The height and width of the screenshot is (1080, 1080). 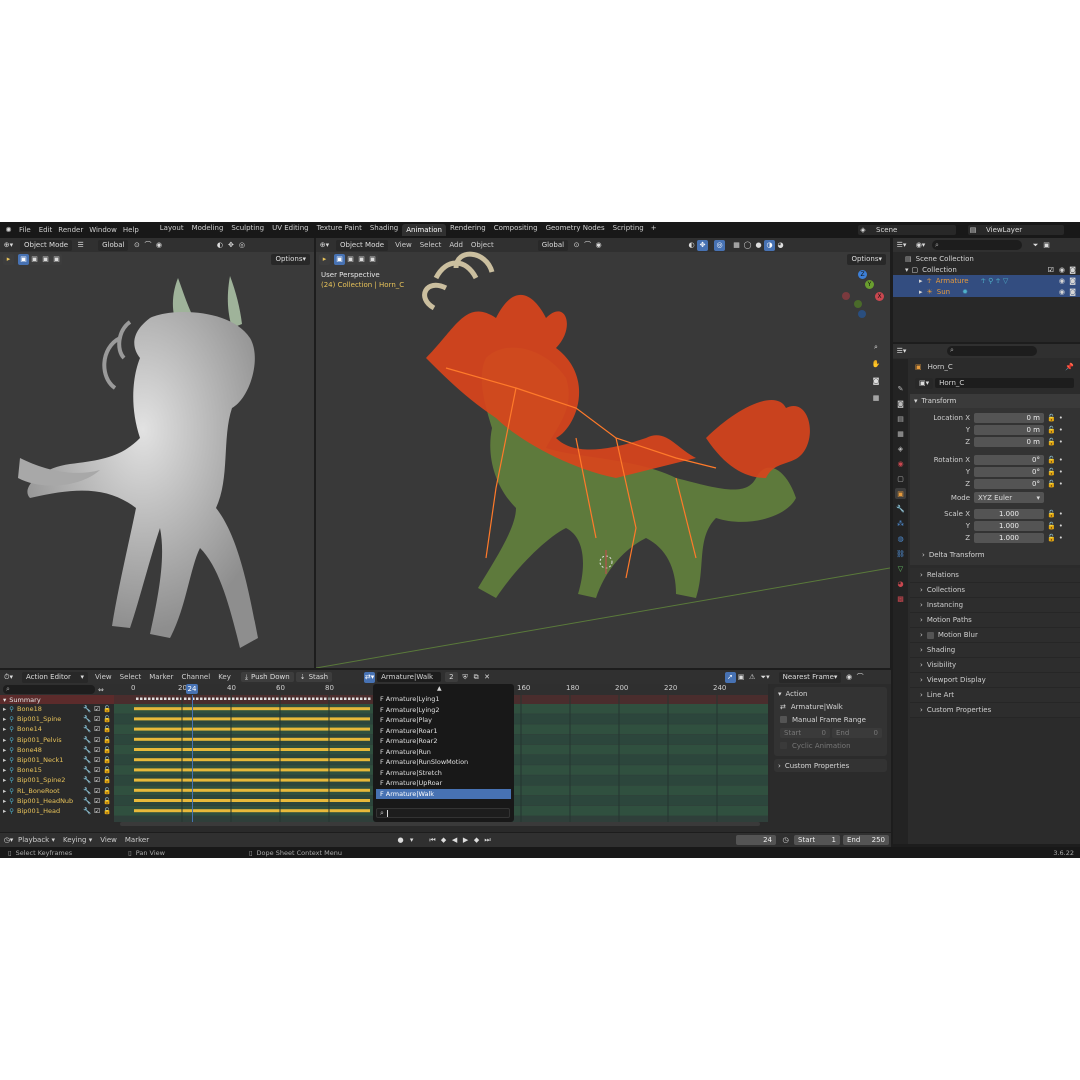 I want to click on panel-instancing: › Instancing, so click(x=995, y=605).